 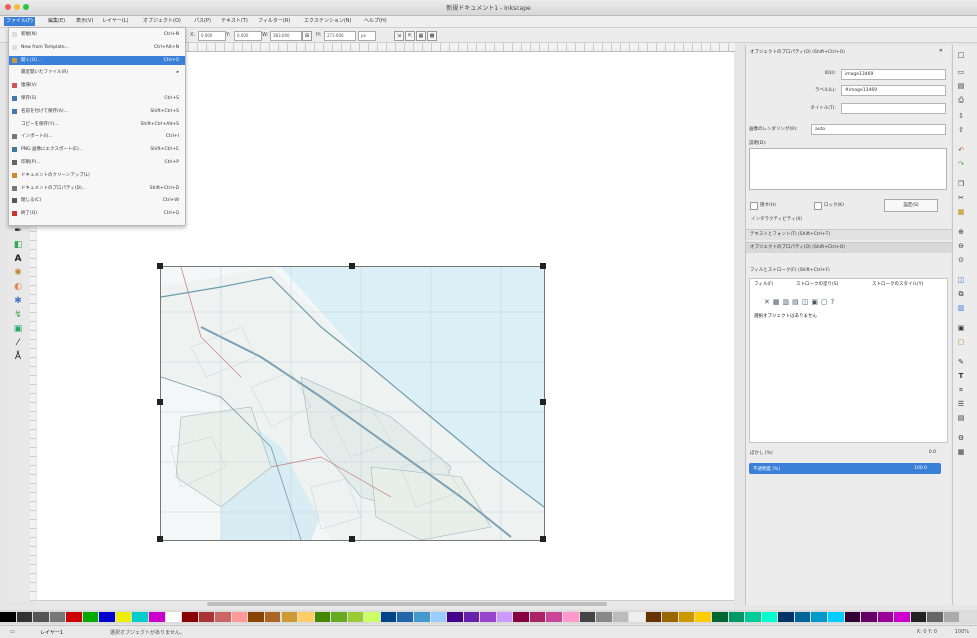 I want to click on layer-select: レイヤー1, so click(x=51, y=632).